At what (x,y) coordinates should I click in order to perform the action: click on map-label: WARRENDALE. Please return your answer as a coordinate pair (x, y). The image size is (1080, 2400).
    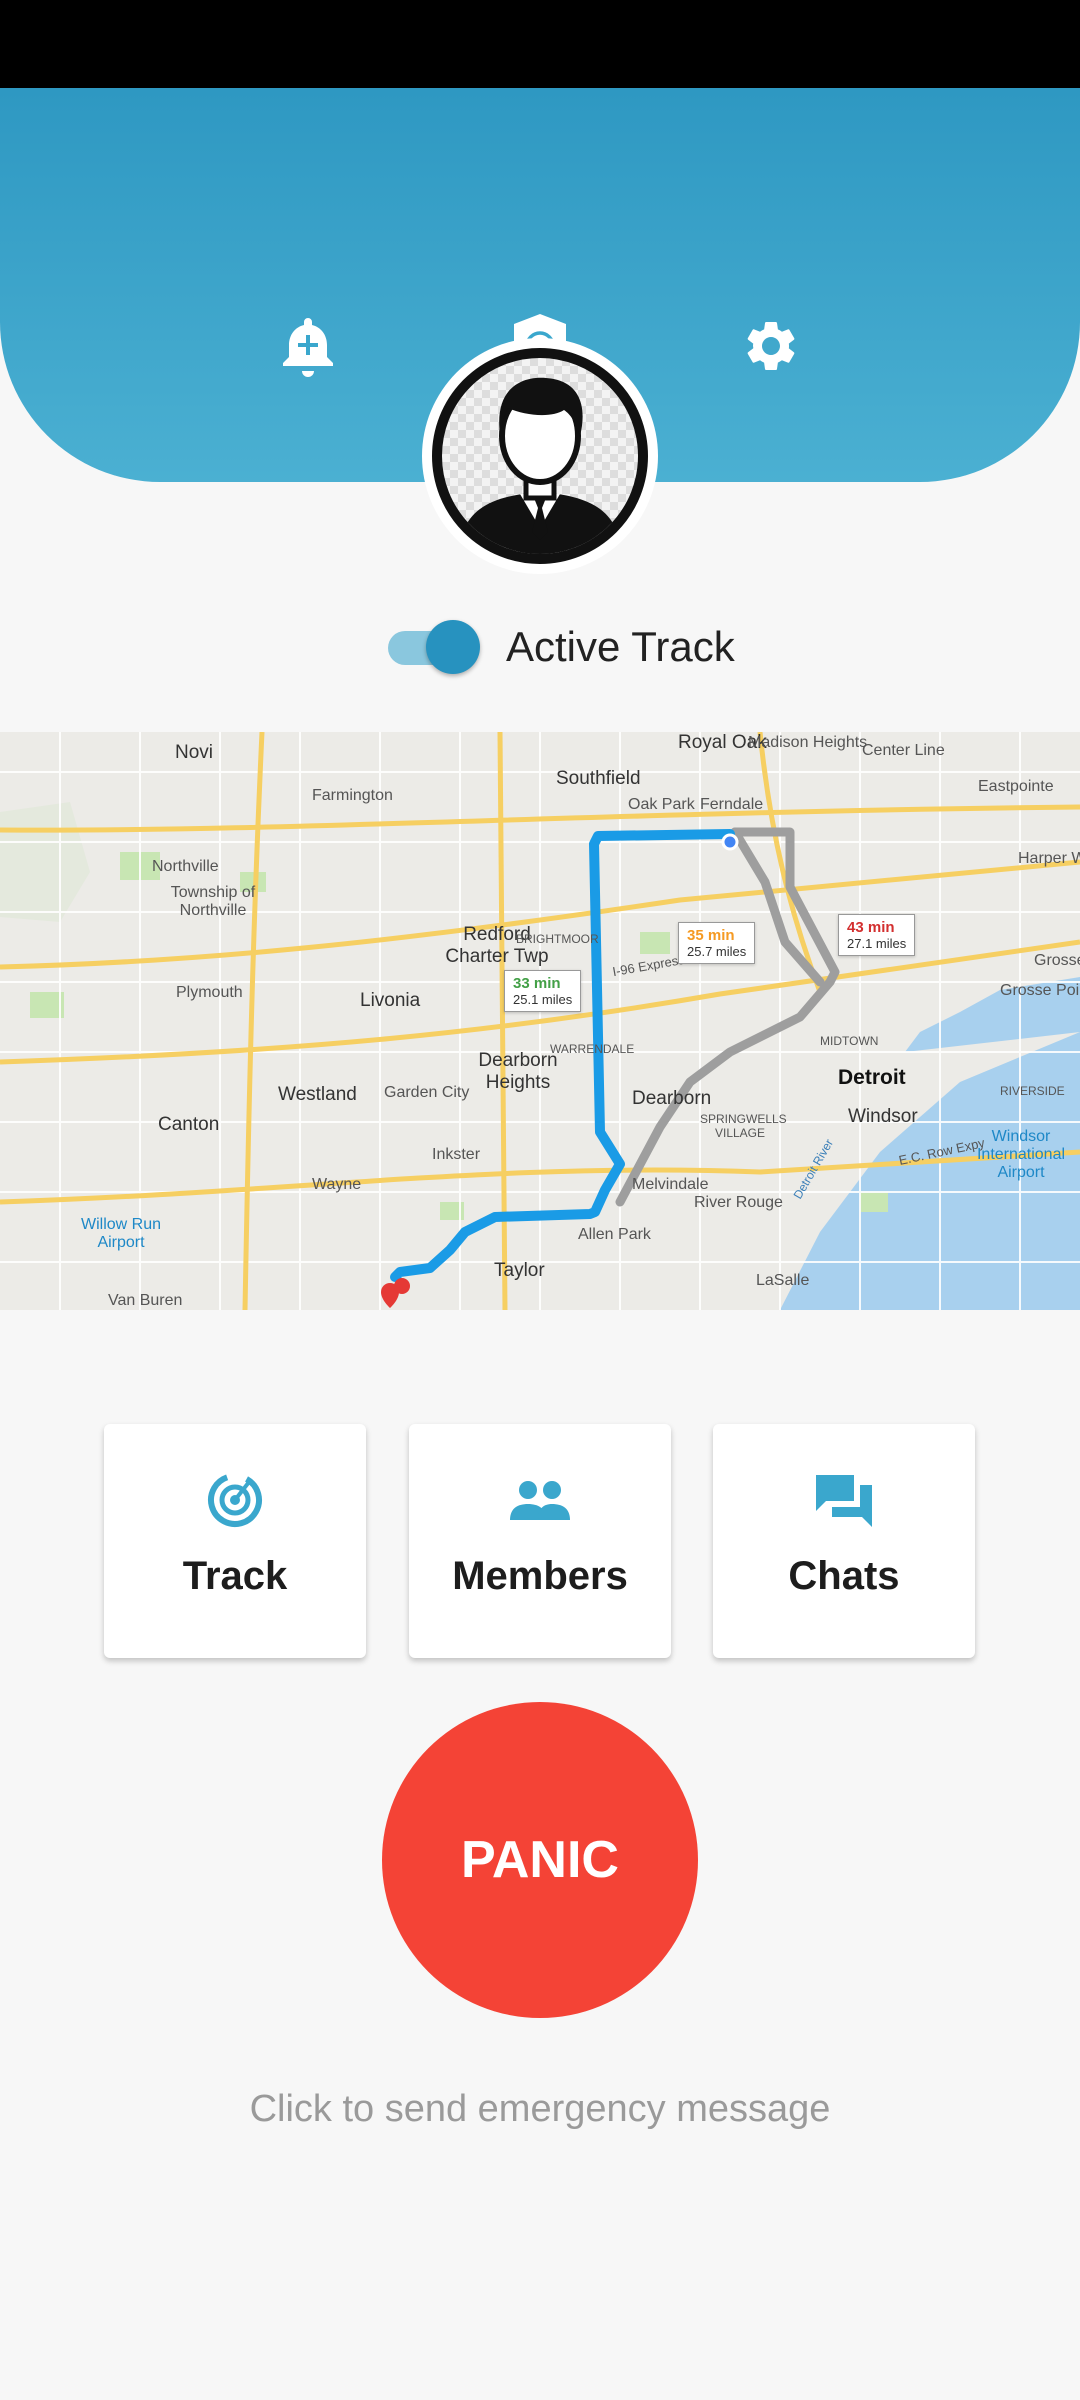
    Looking at the image, I should click on (592, 1049).